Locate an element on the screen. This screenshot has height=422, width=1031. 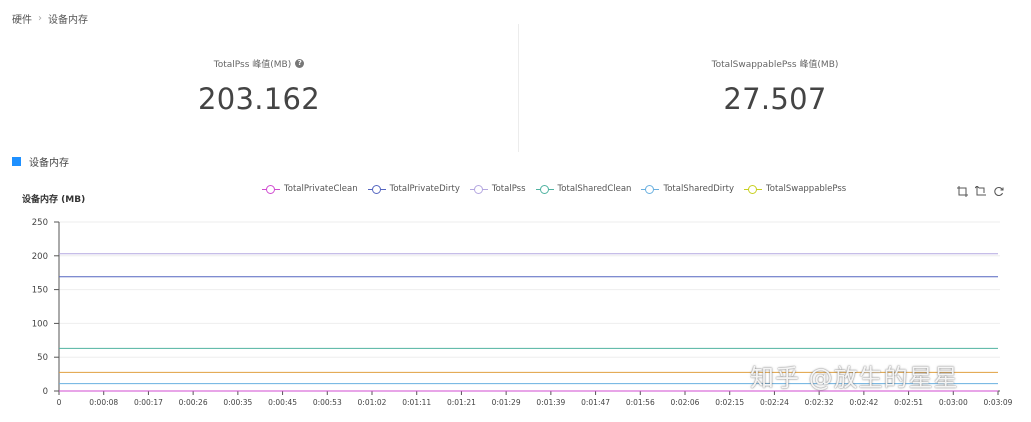
x-tick-label: 0:01:21 is located at coordinates (461, 402).